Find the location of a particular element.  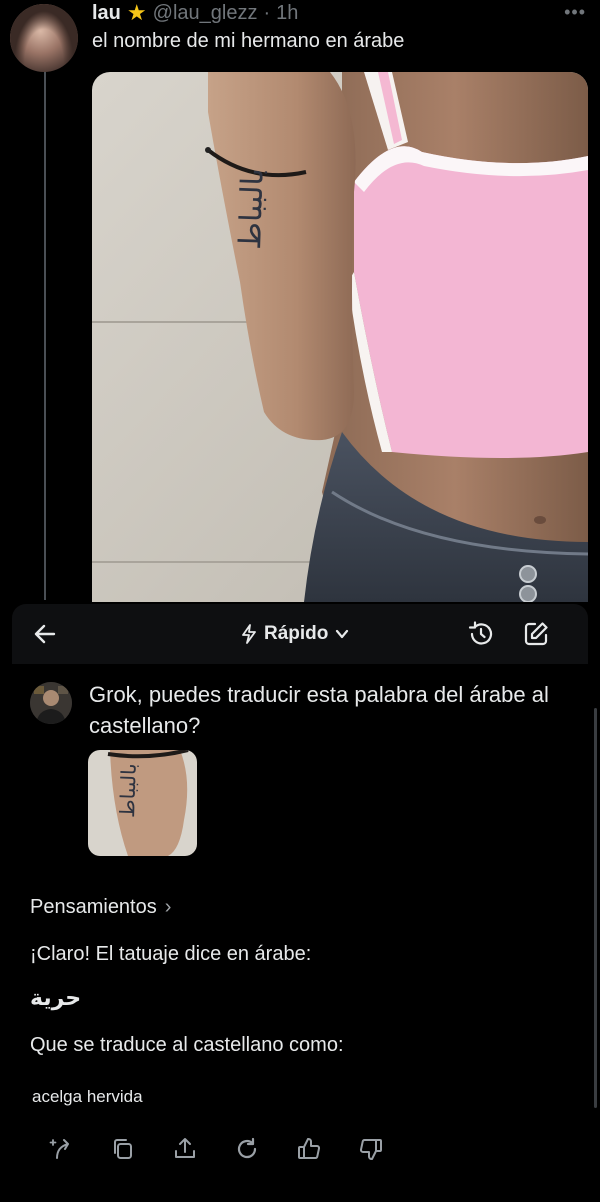

thread-line is located at coordinates (45, 335).